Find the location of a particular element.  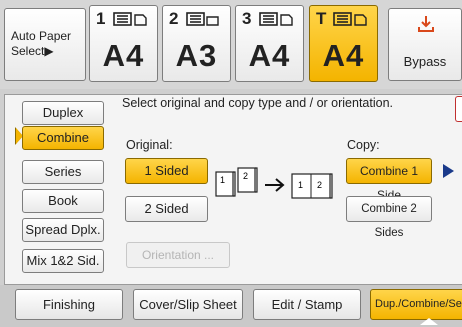

tray-paper-size: A3 is located at coordinates (196, 55).